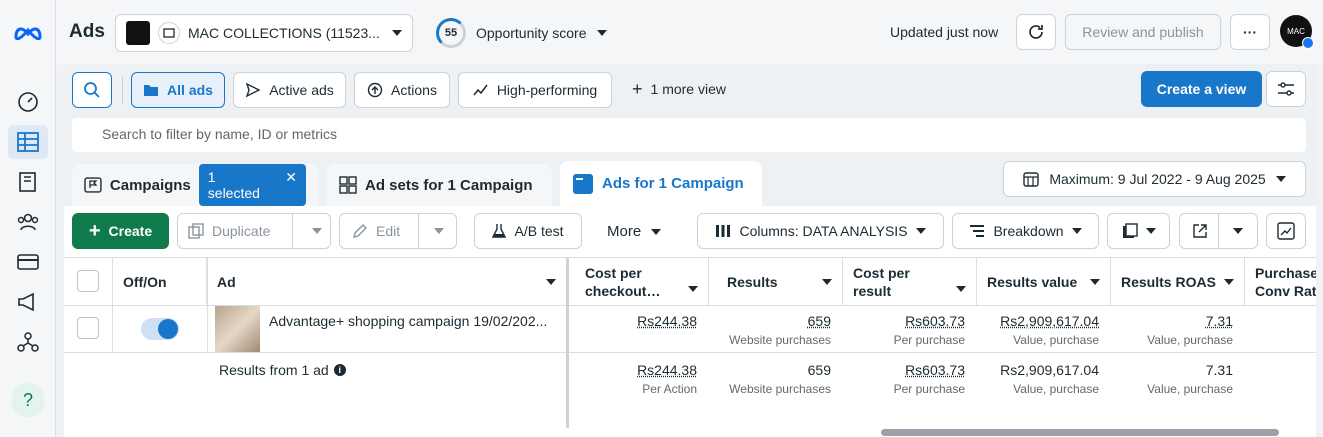 This screenshot has width=1323, height=437. I want to click on cell-cost-result: Rs603.73, so click(935, 321).